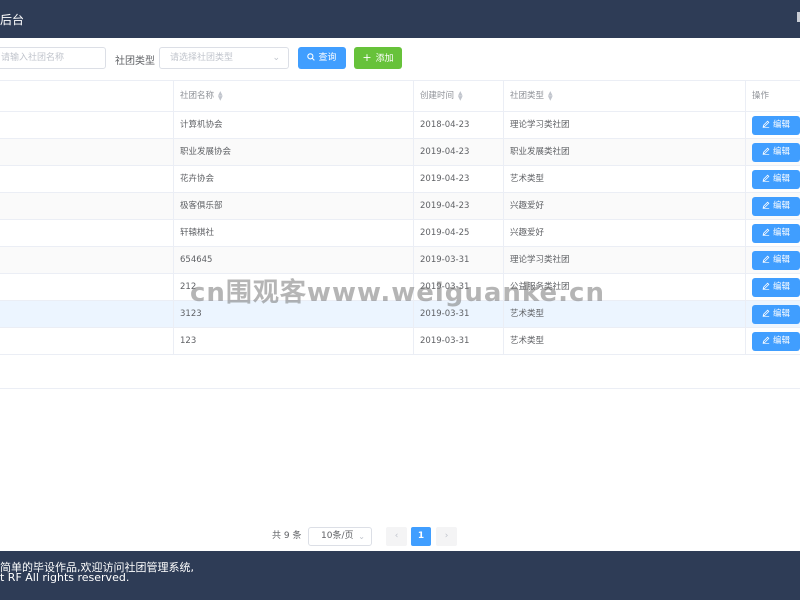 This screenshot has height=600, width=800. Describe the element at coordinates (294, 152) in the screenshot. I see `club-name-cell: 职业发展协会` at that location.